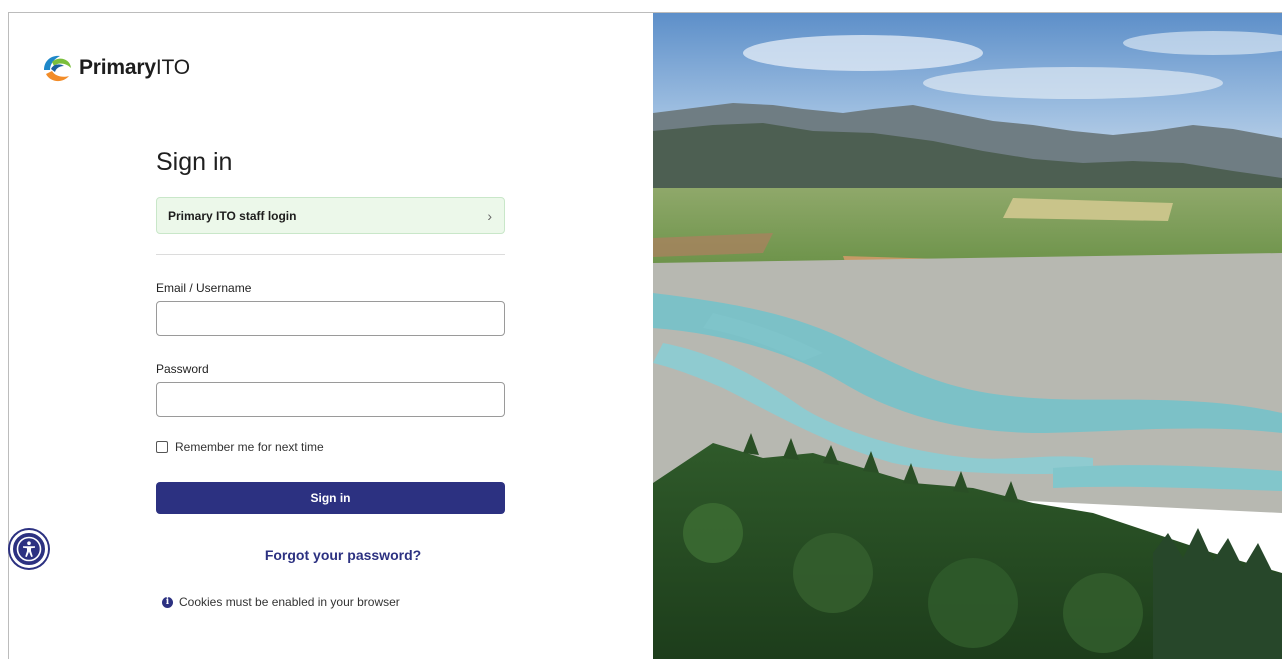 Image resolution: width=1282 pixels, height=659 pixels. Describe the element at coordinates (330, 318) in the screenshot. I see `email-field` at that location.